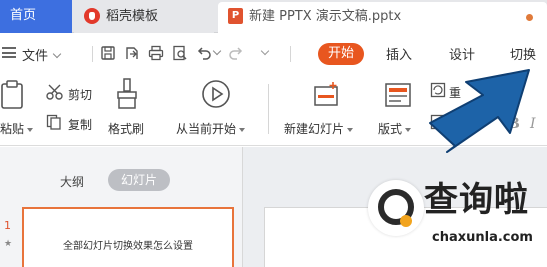  Describe the element at coordinates (206, 129) in the screenshot. I see `play-from-current-label: 从当前开始` at that location.